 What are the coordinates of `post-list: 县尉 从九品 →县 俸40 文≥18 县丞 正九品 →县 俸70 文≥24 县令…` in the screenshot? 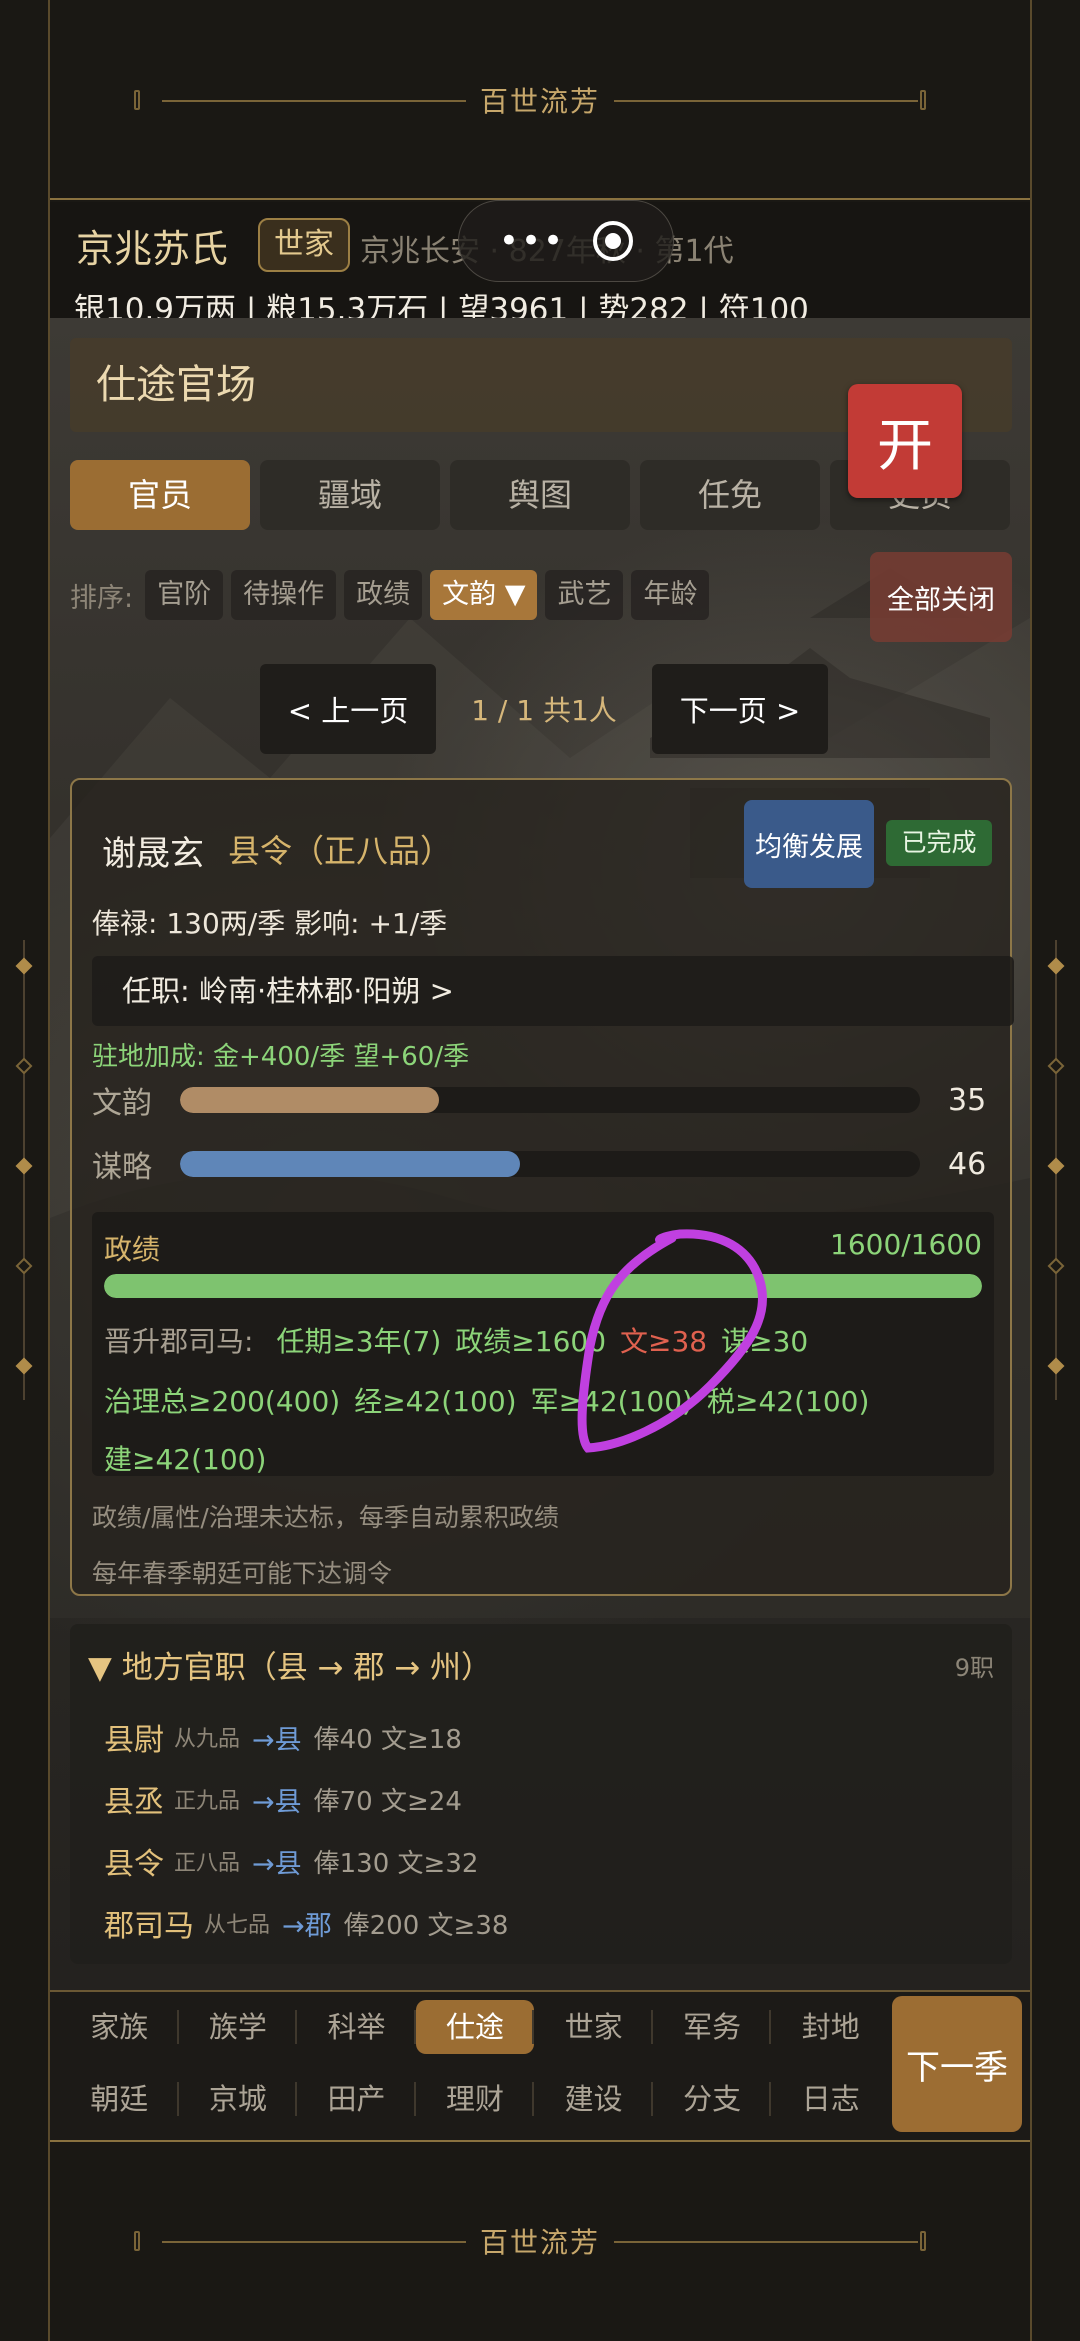 It's located at (306, 1830).